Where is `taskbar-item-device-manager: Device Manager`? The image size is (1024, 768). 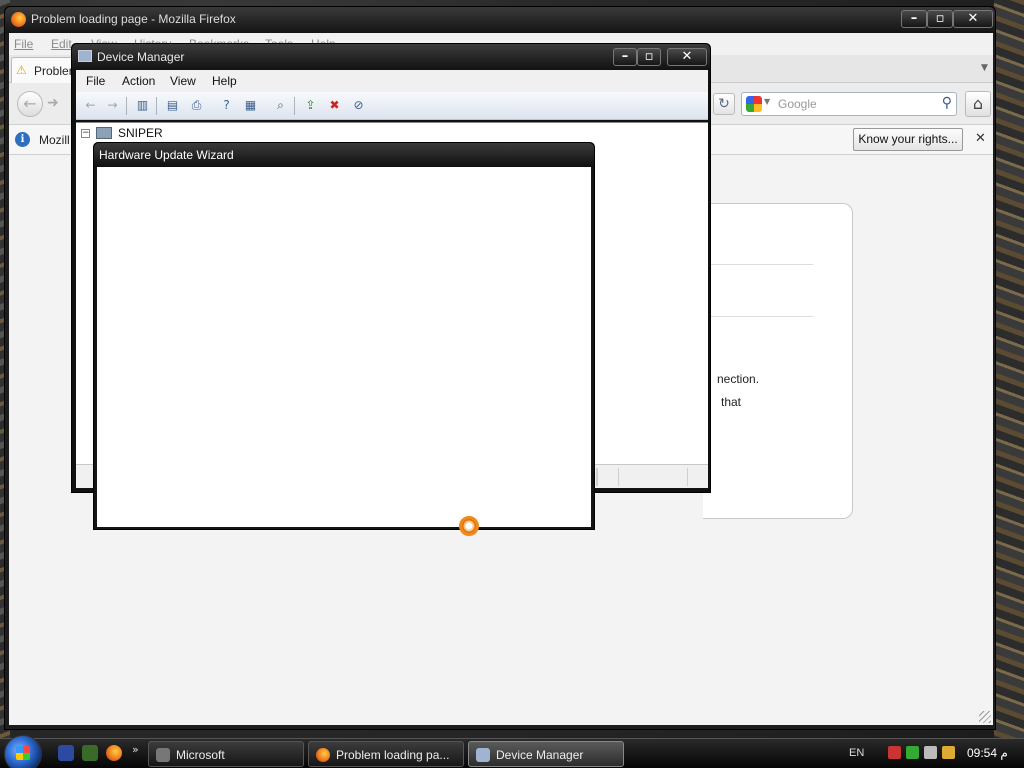 taskbar-item-device-manager: Device Manager is located at coordinates (546, 754).